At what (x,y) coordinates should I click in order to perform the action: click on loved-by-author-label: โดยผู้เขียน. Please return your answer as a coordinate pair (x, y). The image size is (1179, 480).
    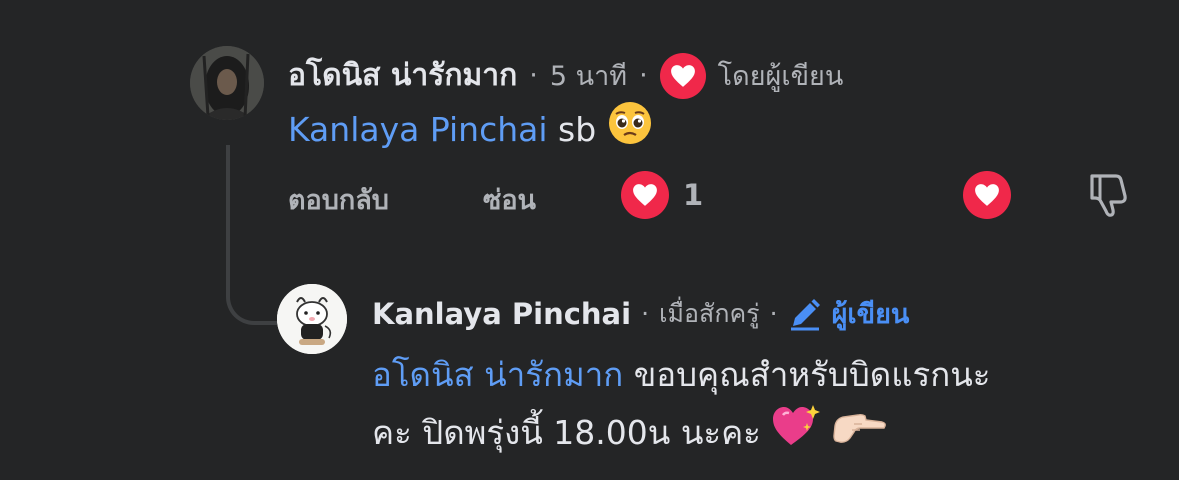
    Looking at the image, I should click on (780, 76).